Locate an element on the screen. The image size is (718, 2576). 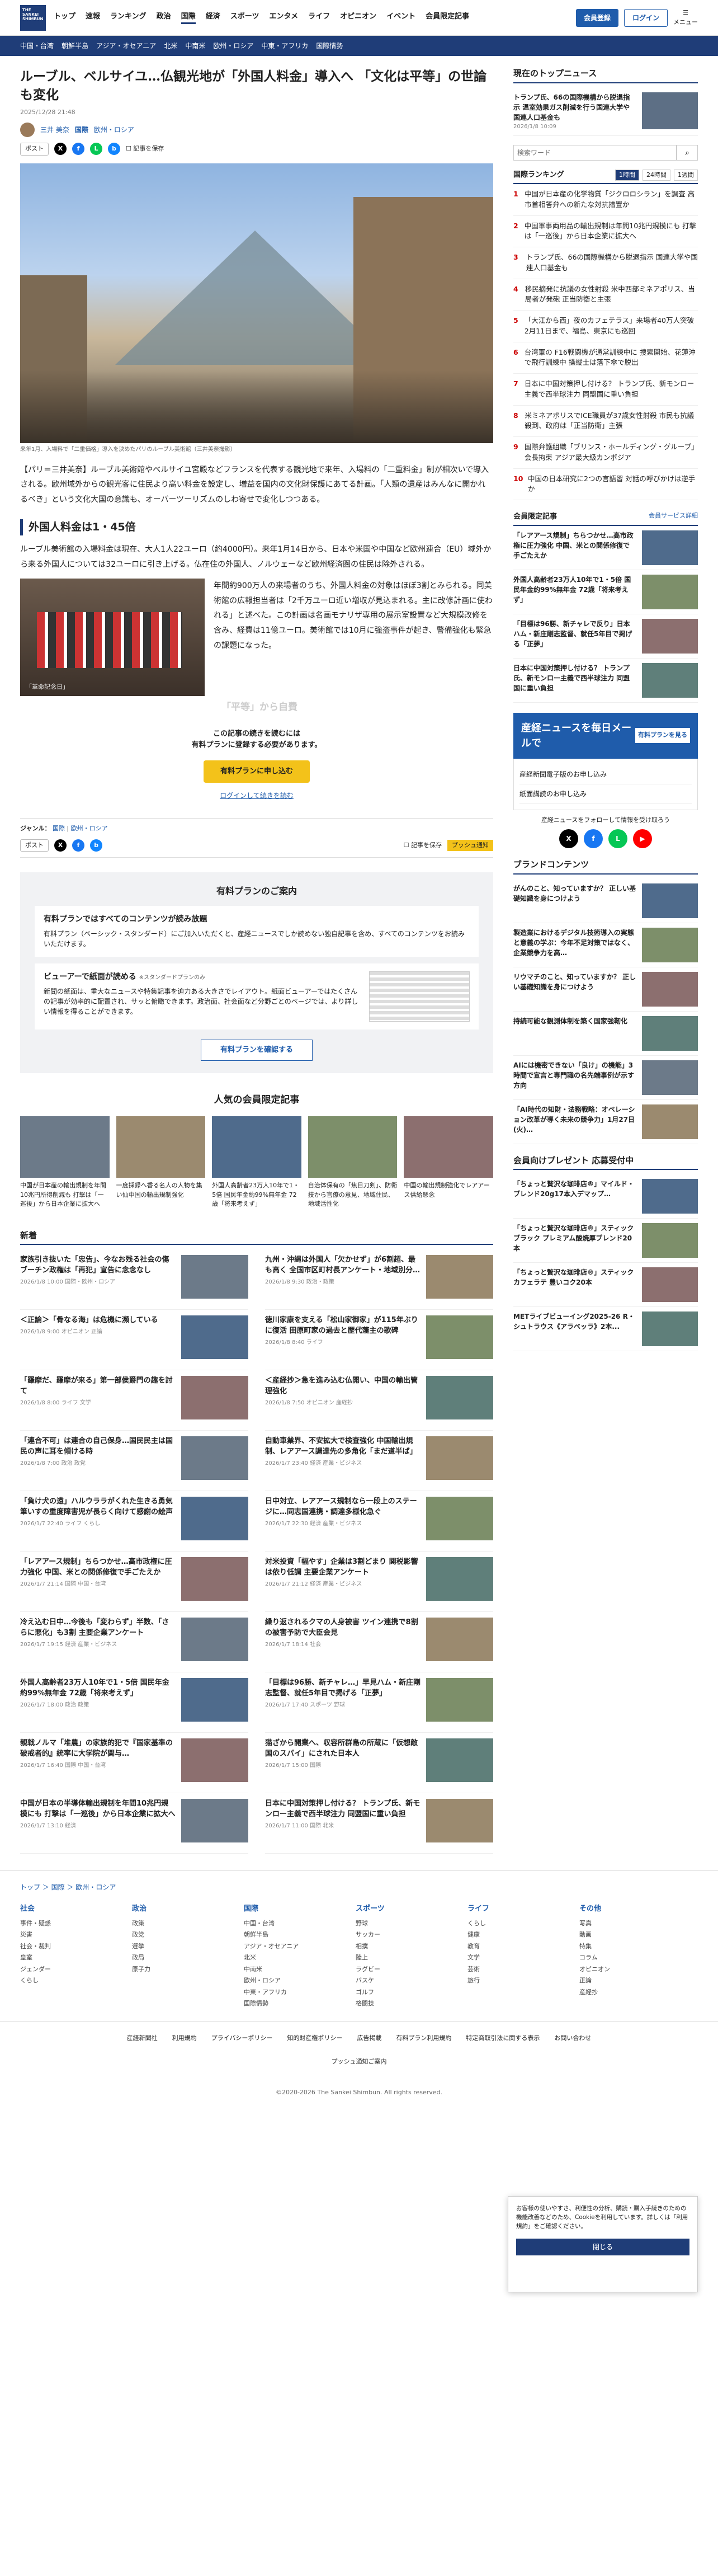
footer-link: オピニオン is located at coordinates (629, 1970).